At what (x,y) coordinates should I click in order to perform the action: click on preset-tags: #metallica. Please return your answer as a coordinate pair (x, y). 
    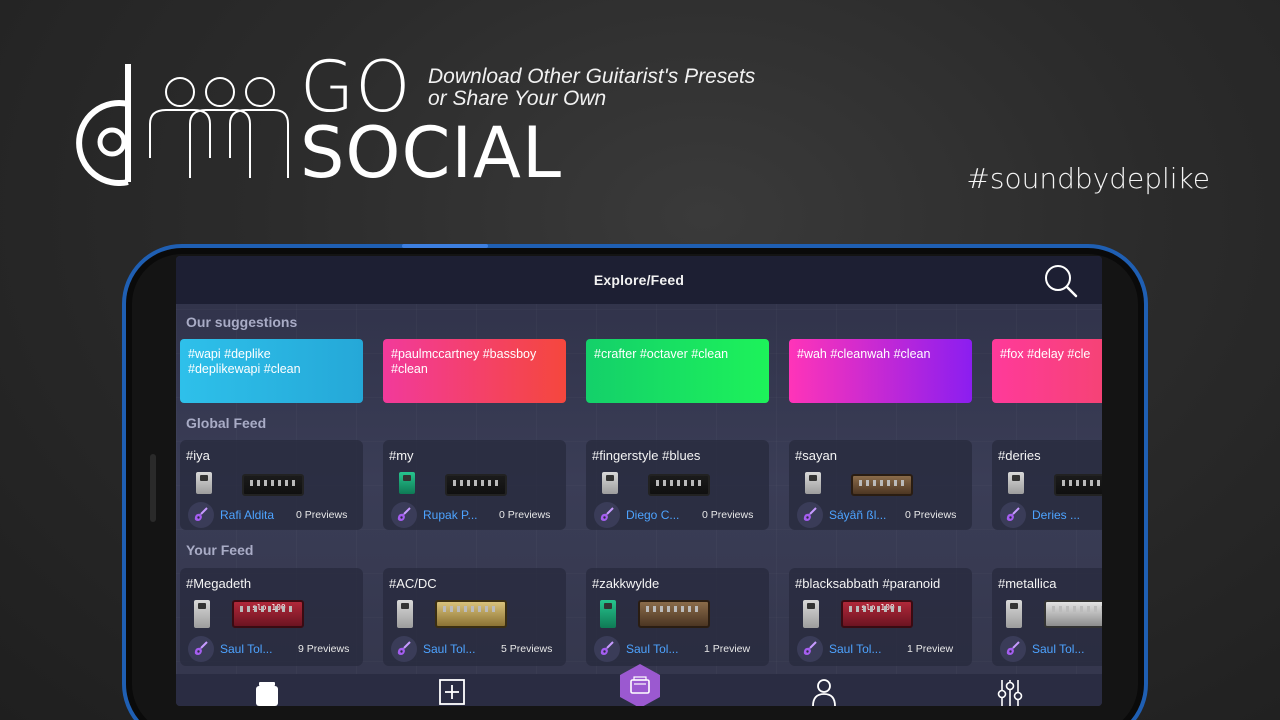
    Looking at the image, I should click on (1027, 583).